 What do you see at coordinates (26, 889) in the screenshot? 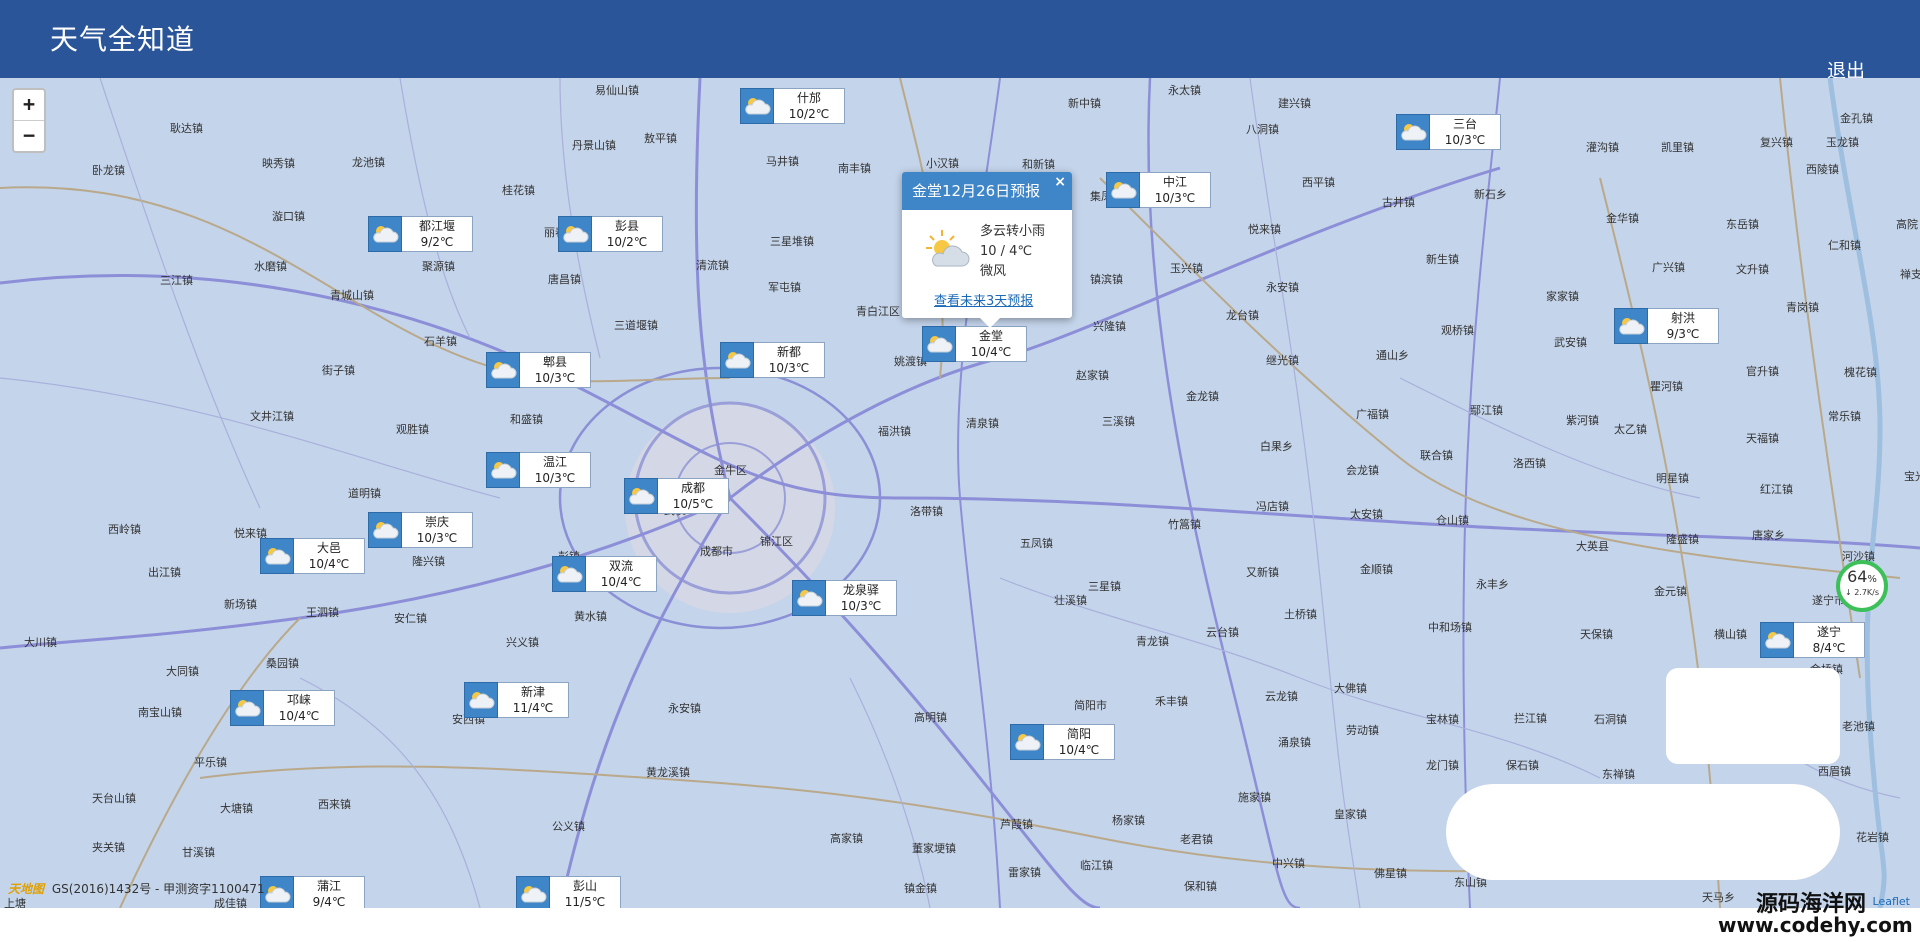
I see `tianditu-logo: 天地图` at bounding box center [26, 889].